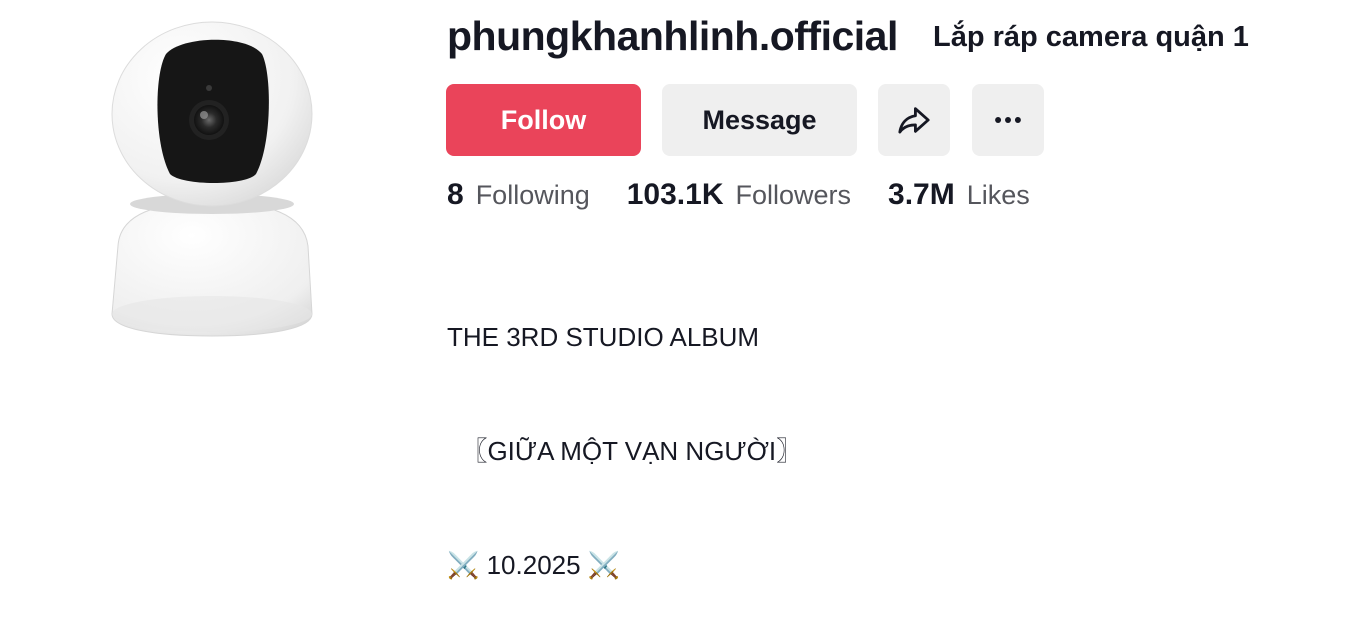  I want to click on bio-line: ⚔️ 10.2025 ⚔️, so click(534, 565).